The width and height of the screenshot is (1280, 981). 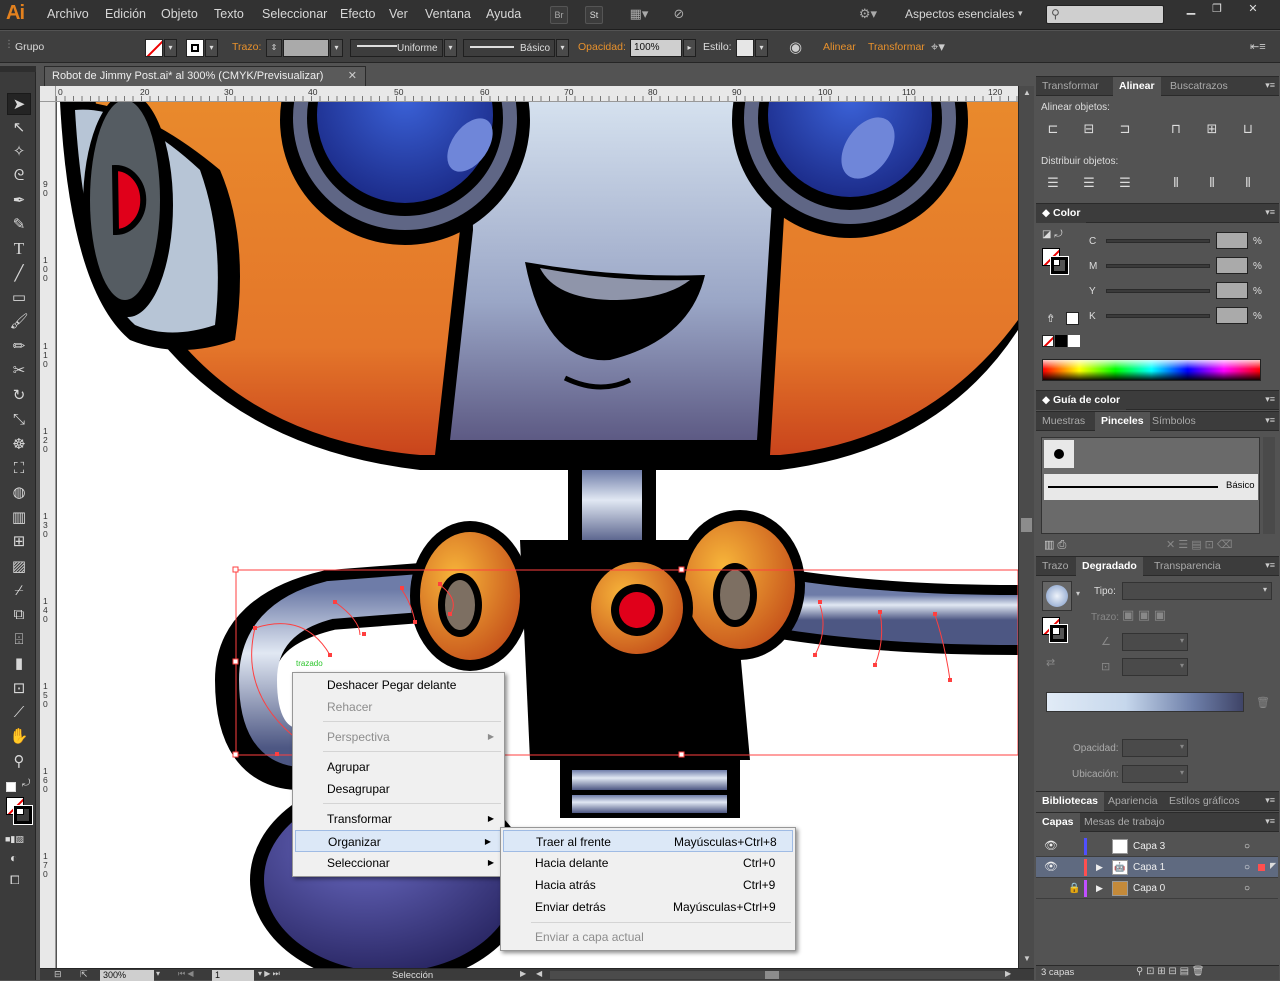 I want to click on scroll-up-icon: ▲, so click(x=1027, y=92).